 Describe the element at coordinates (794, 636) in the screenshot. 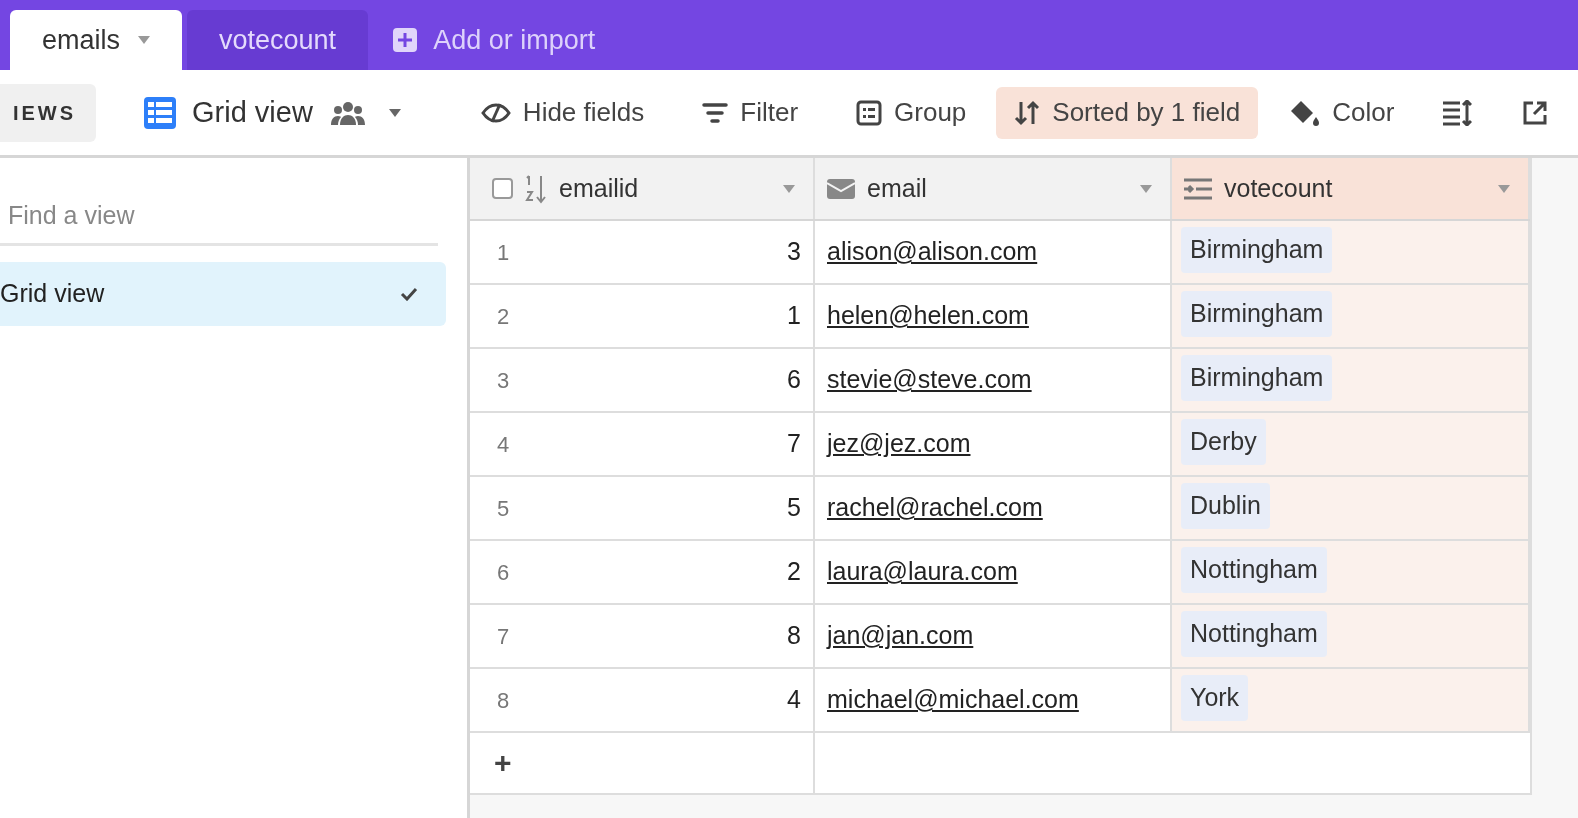

I see `table-cell-text: 8` at that location.